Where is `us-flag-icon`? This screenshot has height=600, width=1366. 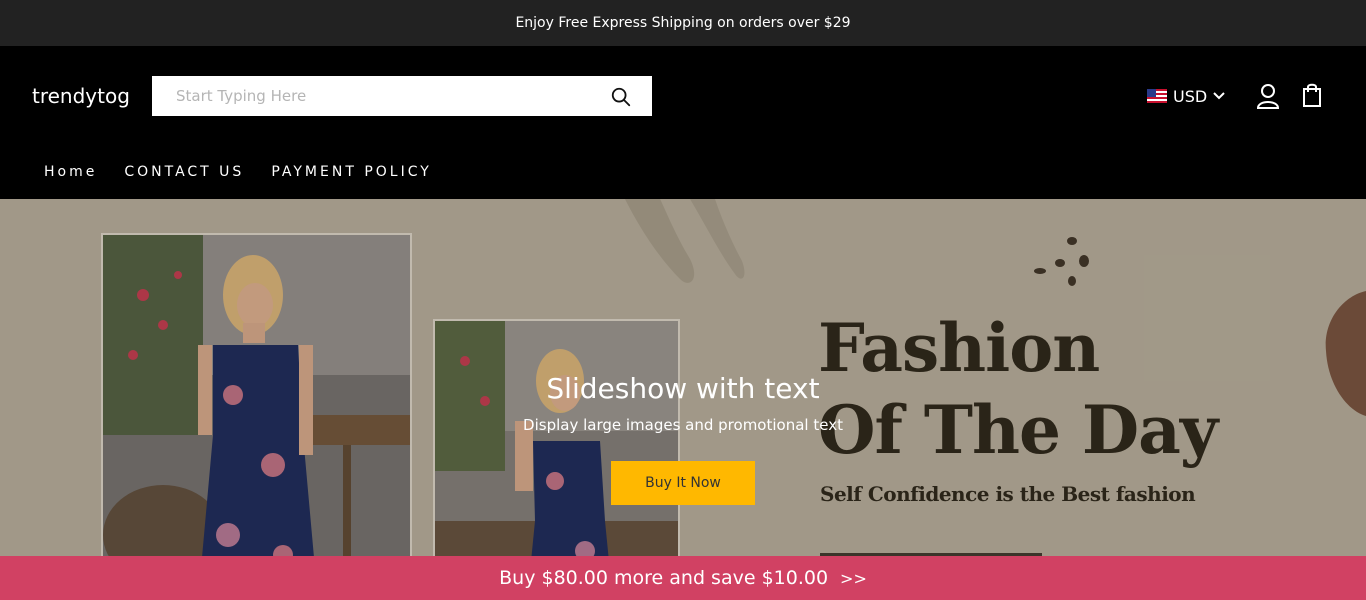 us-flag-icon is located at coordinates (1157, 96).